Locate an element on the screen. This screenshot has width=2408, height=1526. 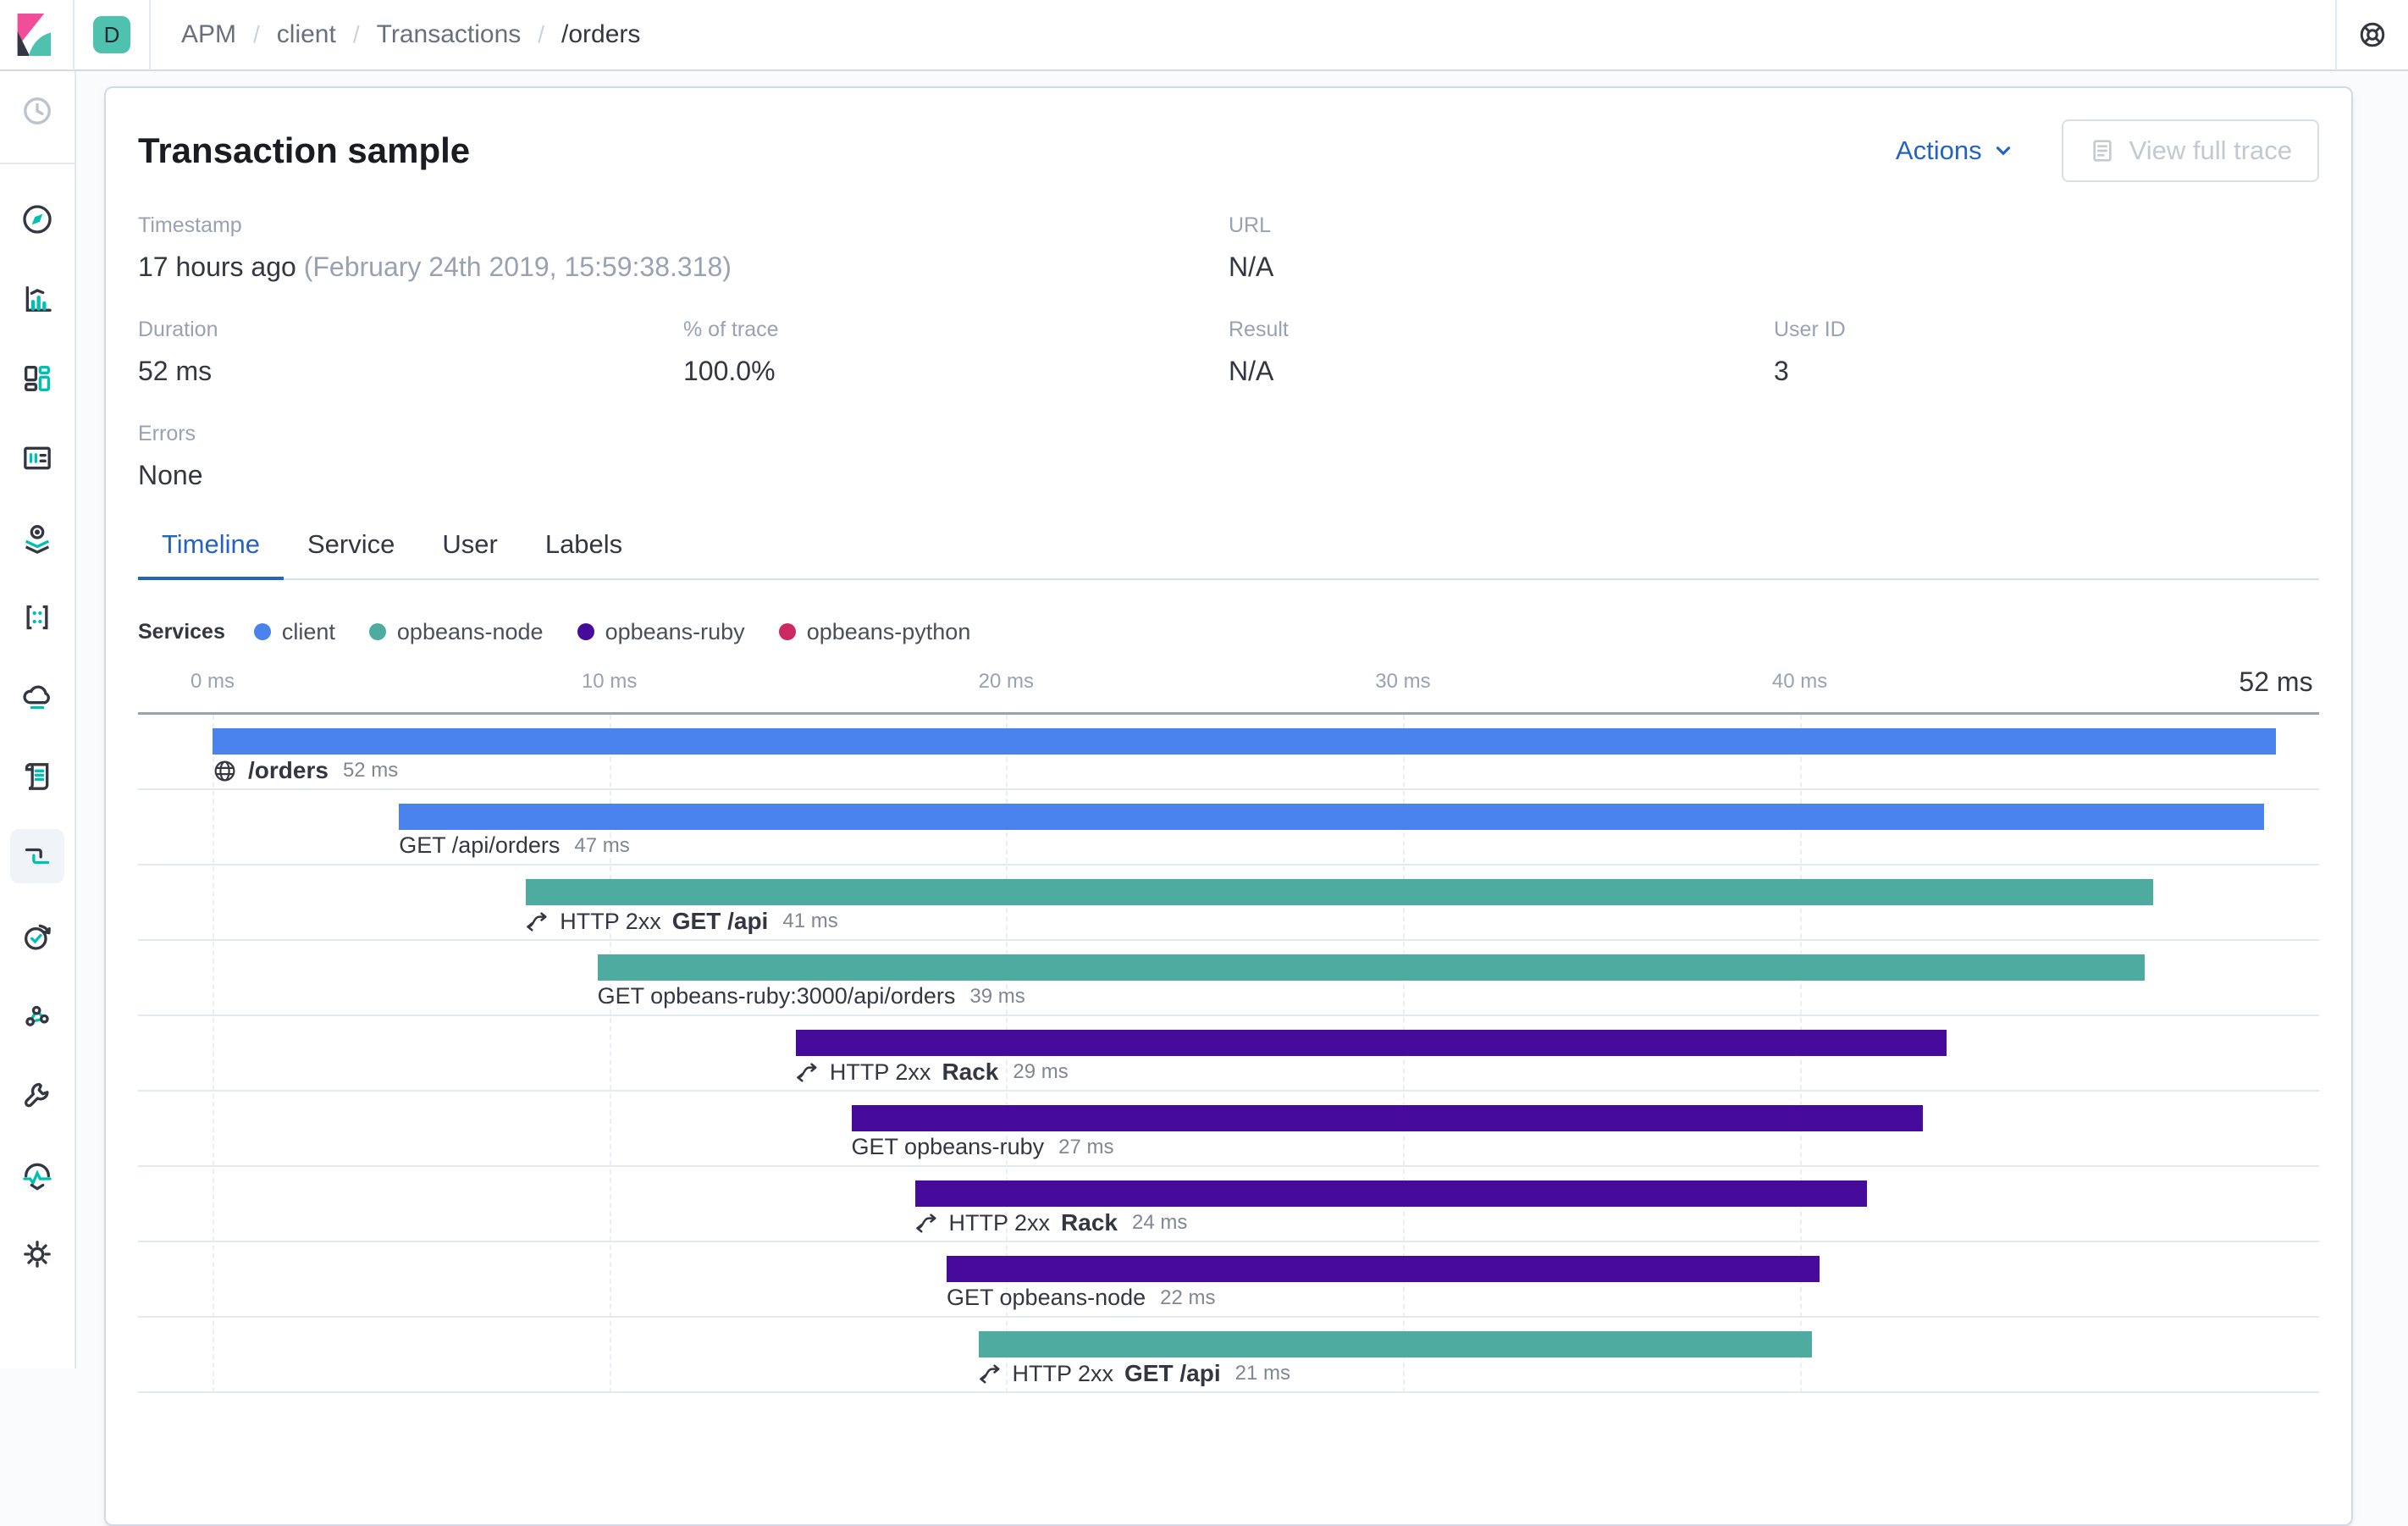
field-label: Timestamp is located at coordinates (190, 225).